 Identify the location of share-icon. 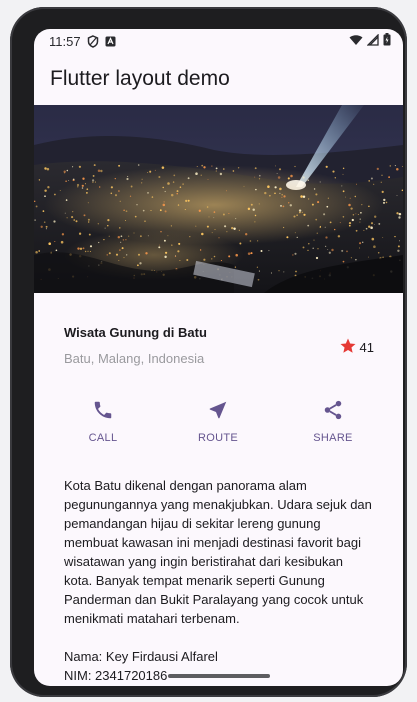
(333, 411).